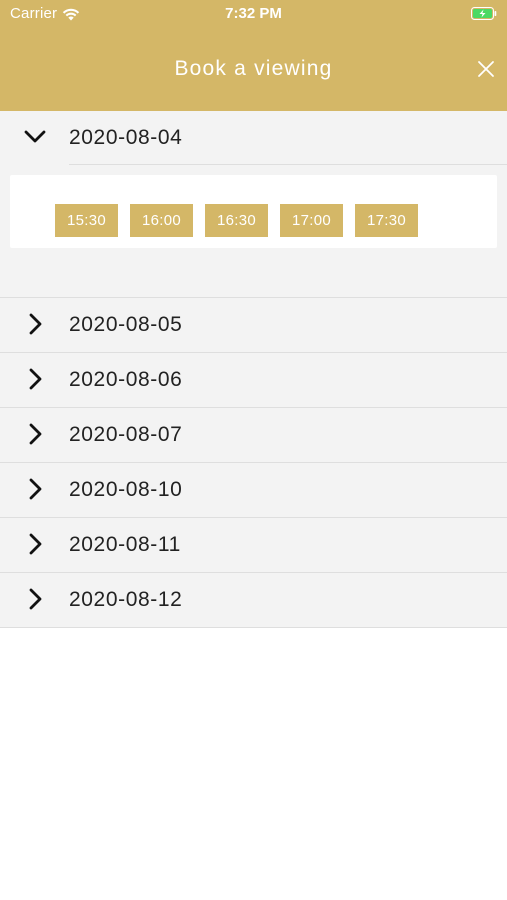 The width and height of the screenshot is (507, 900). What do you see at coordinates (253, 325) in the screenshot?
I see `date-row: 2020-08-05` at bounding box center [253, 325].